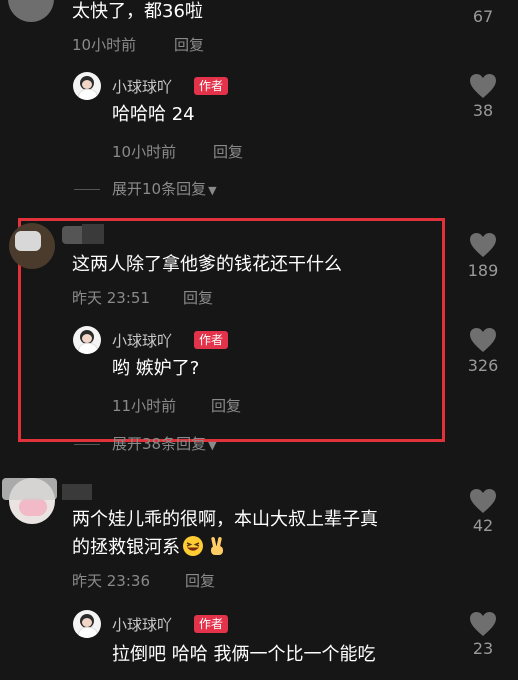 This screenshot has width=518, height=680. Describe the element at coordinates (153, 114) in the screenshot. I see `reply-text: 哈哈哈 24` at that location.